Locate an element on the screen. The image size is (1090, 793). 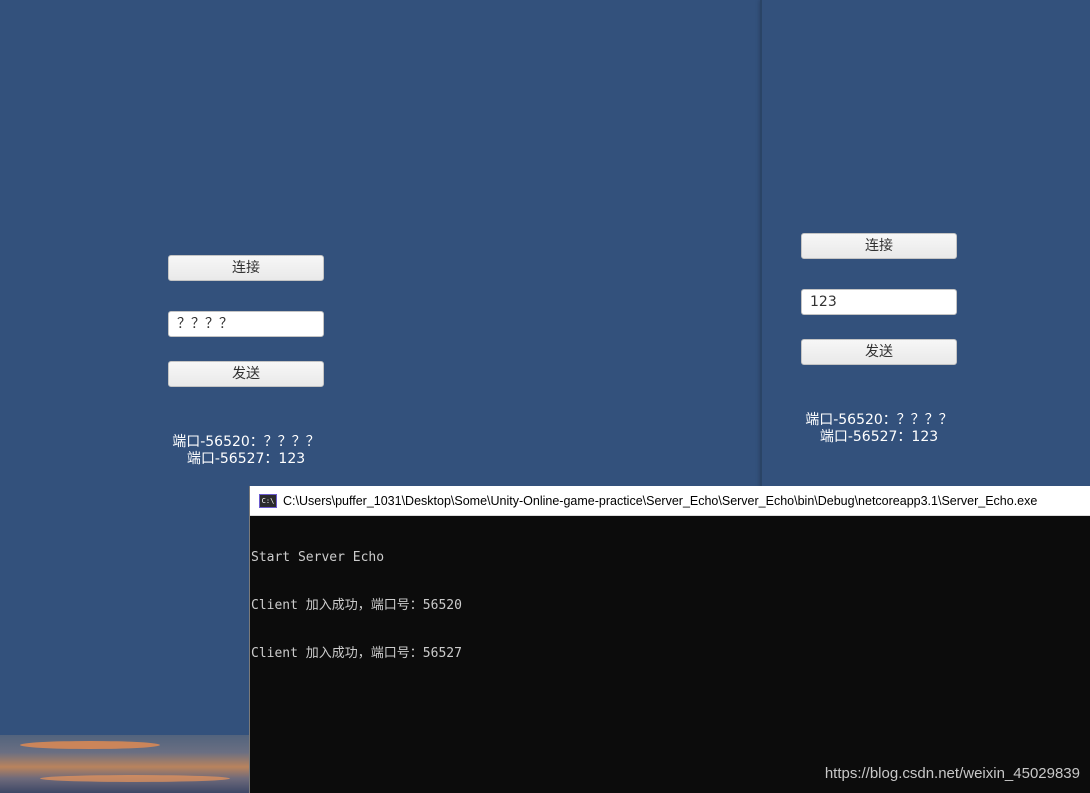
desktop-wallpaper is located at coordinates (125, 764).